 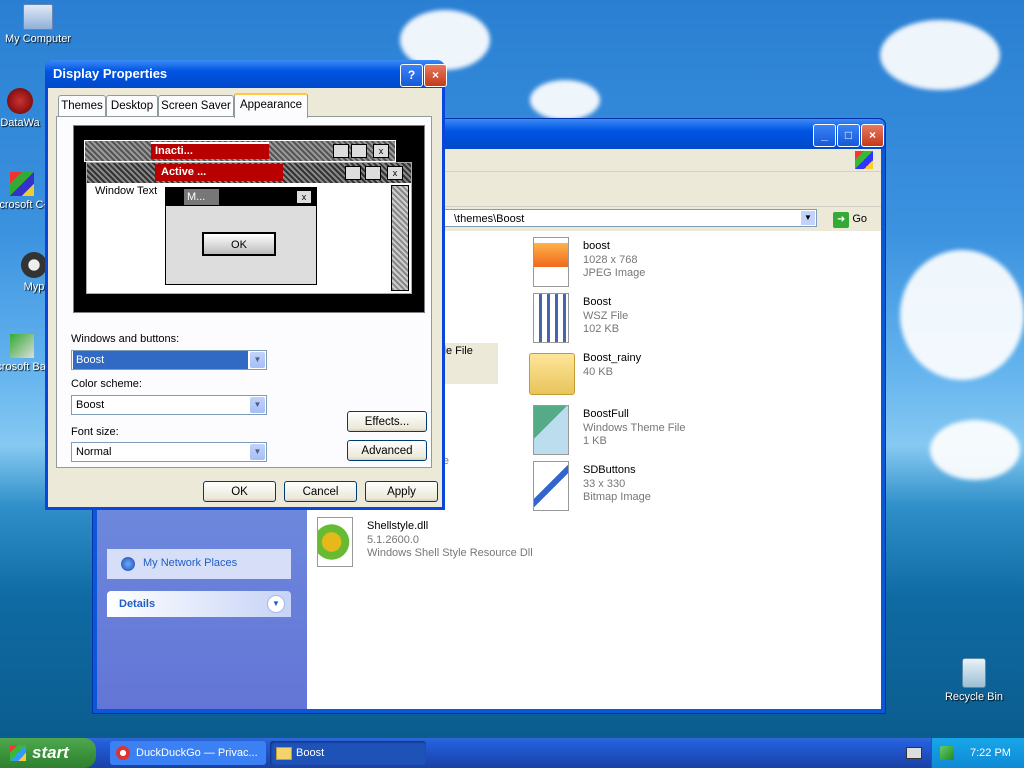 I want to click on go-arrow-icon: ➜, so click(x=841, y=220).